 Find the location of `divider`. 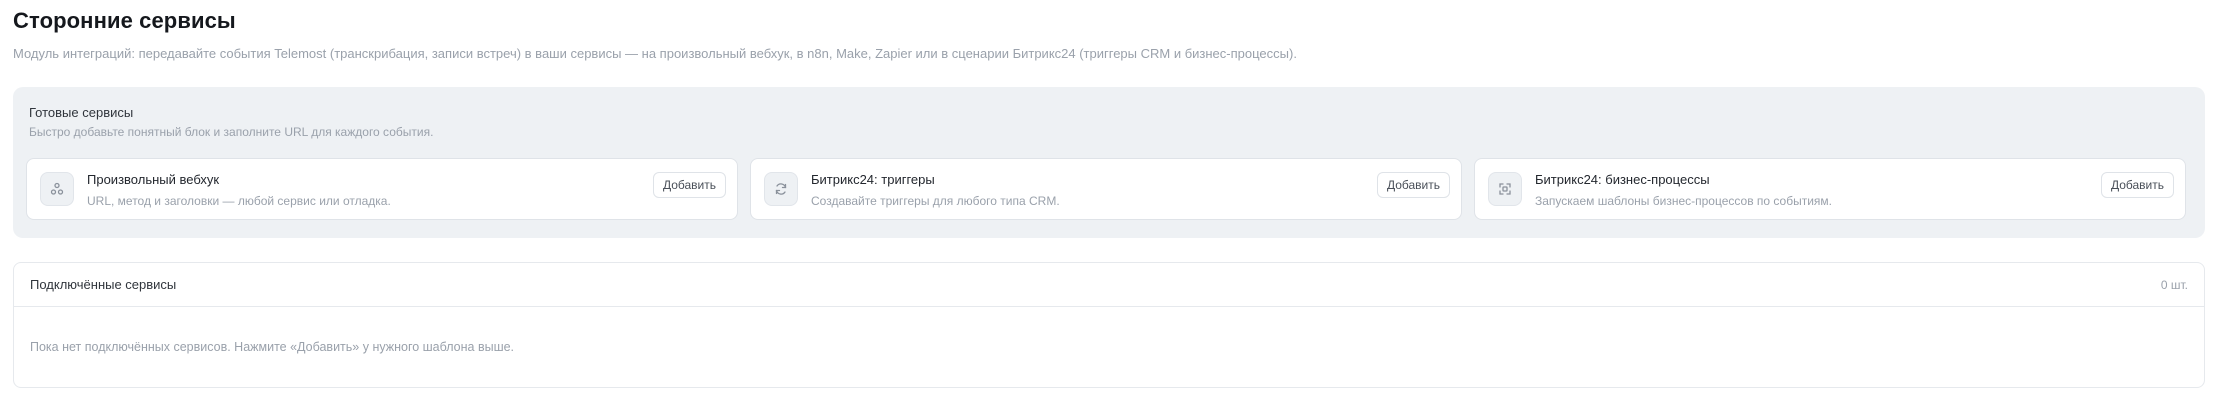

divider is located at coordinates (1109, 306).